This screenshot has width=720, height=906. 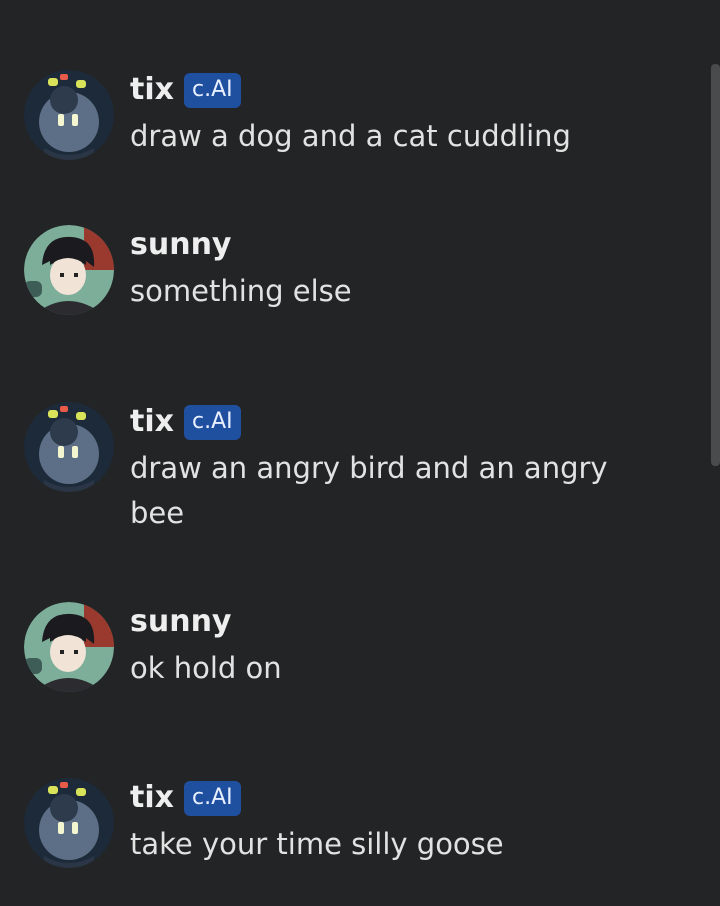 What do you see at coordinates (350, 136) in the screenshot?
I see `message-text: draw a dog and a cat cuddling` at bounding box center [350, 136].